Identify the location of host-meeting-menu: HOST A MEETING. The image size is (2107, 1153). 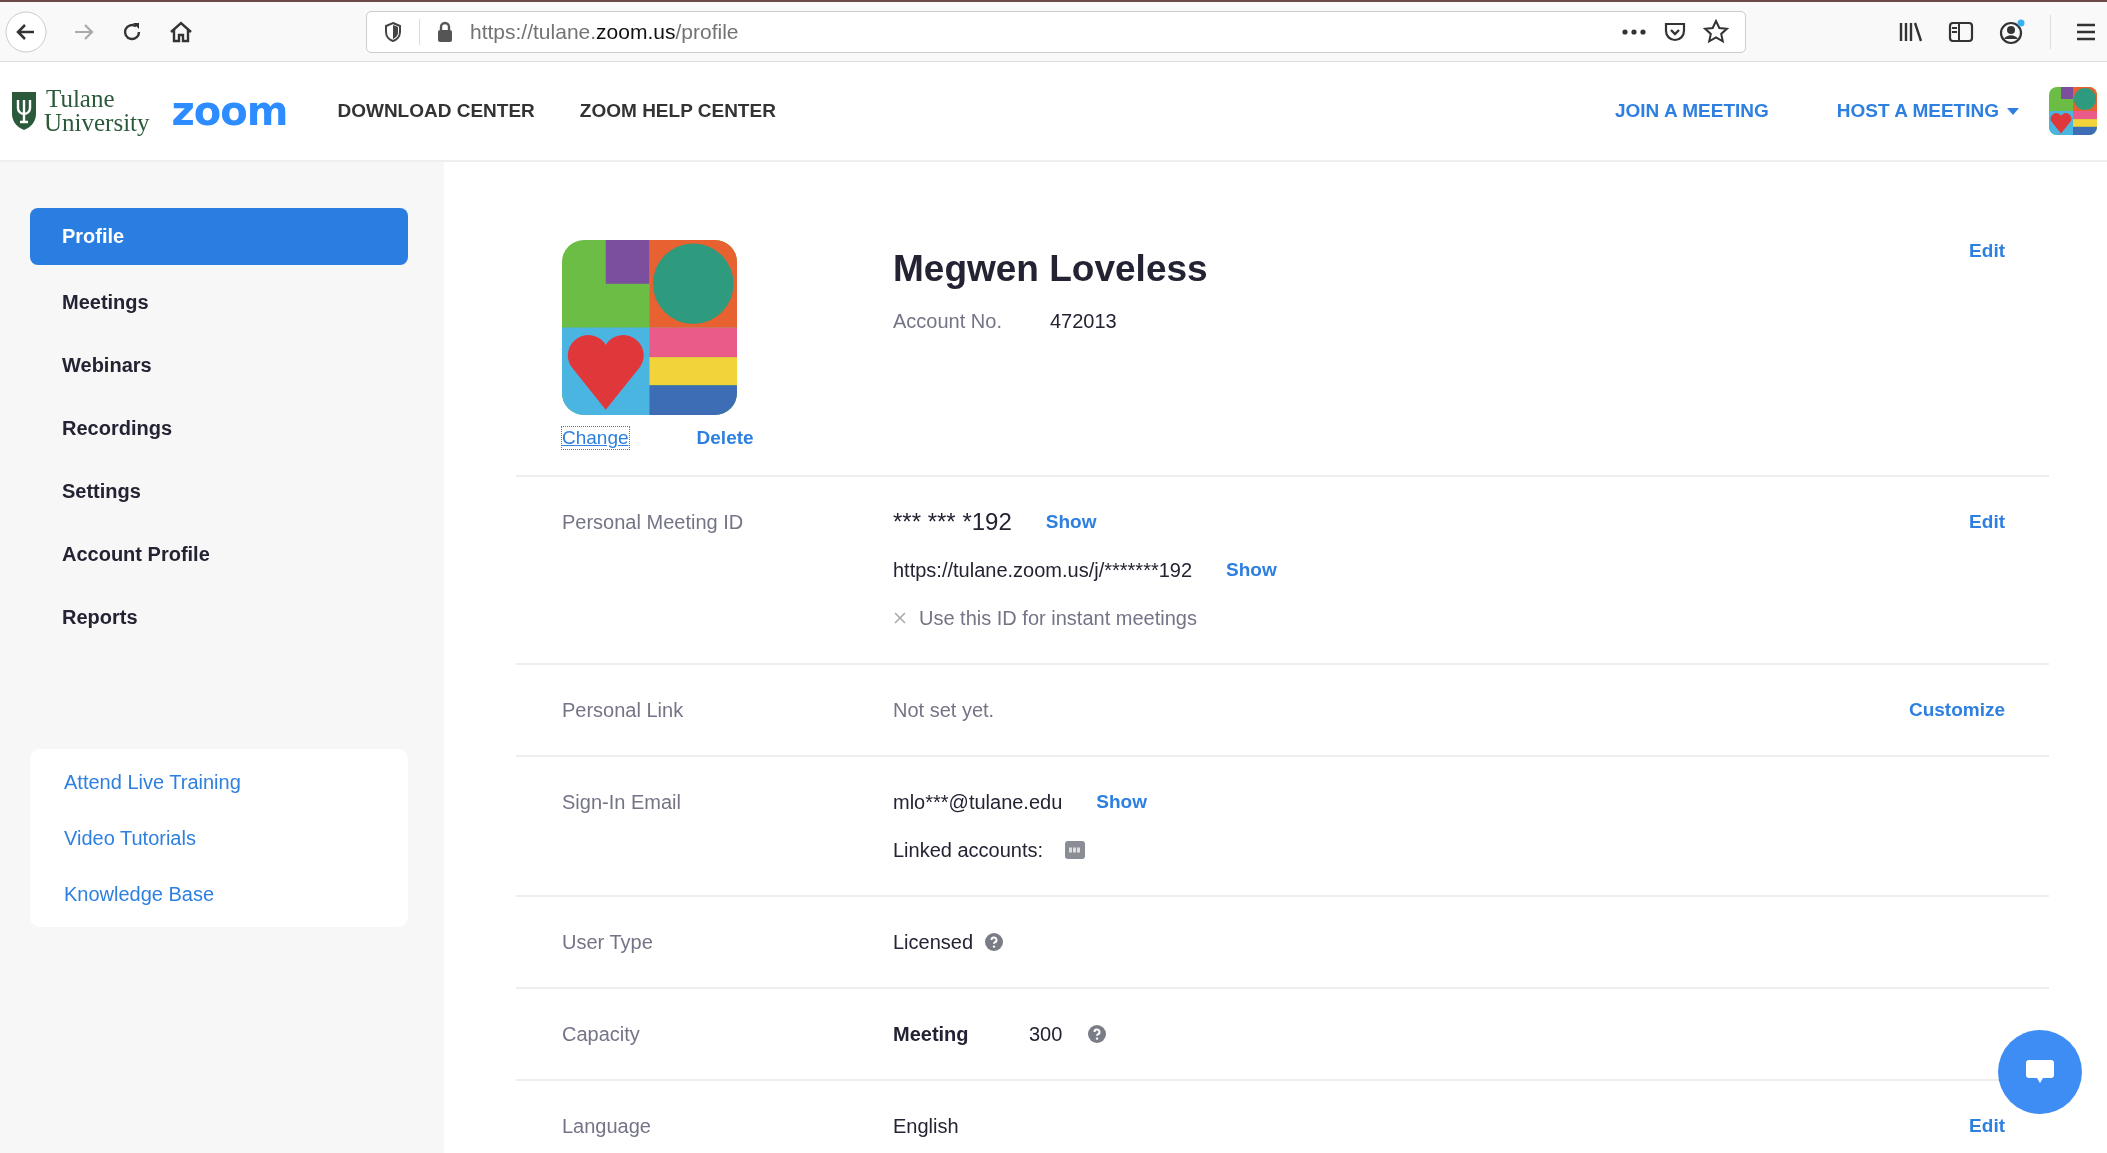
(1927, 111).